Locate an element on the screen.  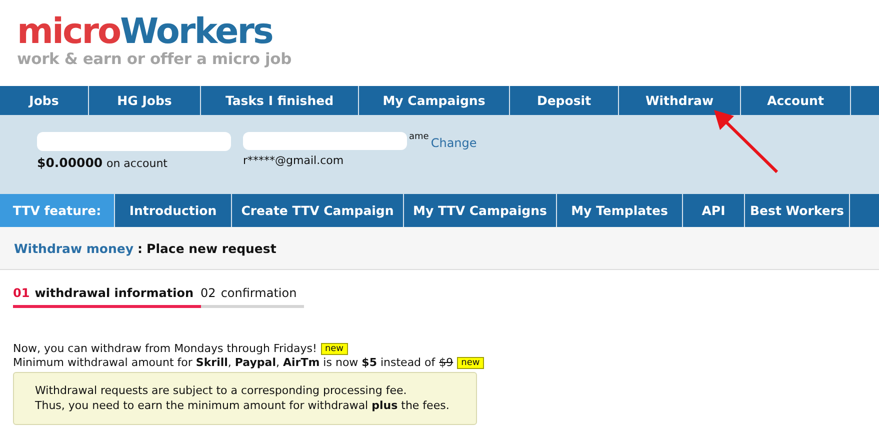
change-link: Change is located at coordinates (453, 143).